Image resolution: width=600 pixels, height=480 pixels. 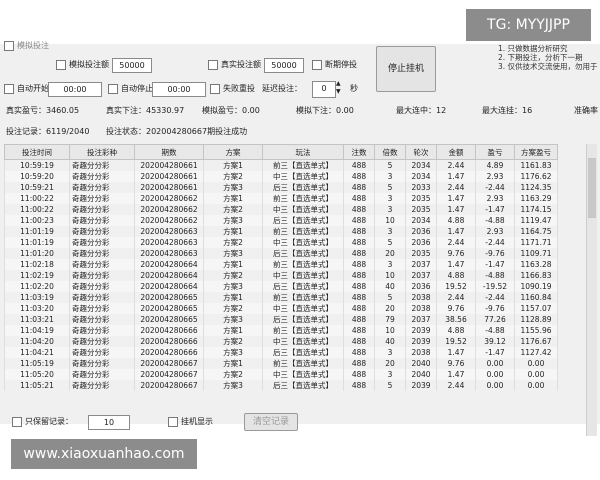 What do you see at coordinates (456, 198) in the screenshot?
I see `table-cell: 1.47` at bounding box center [456, 198].